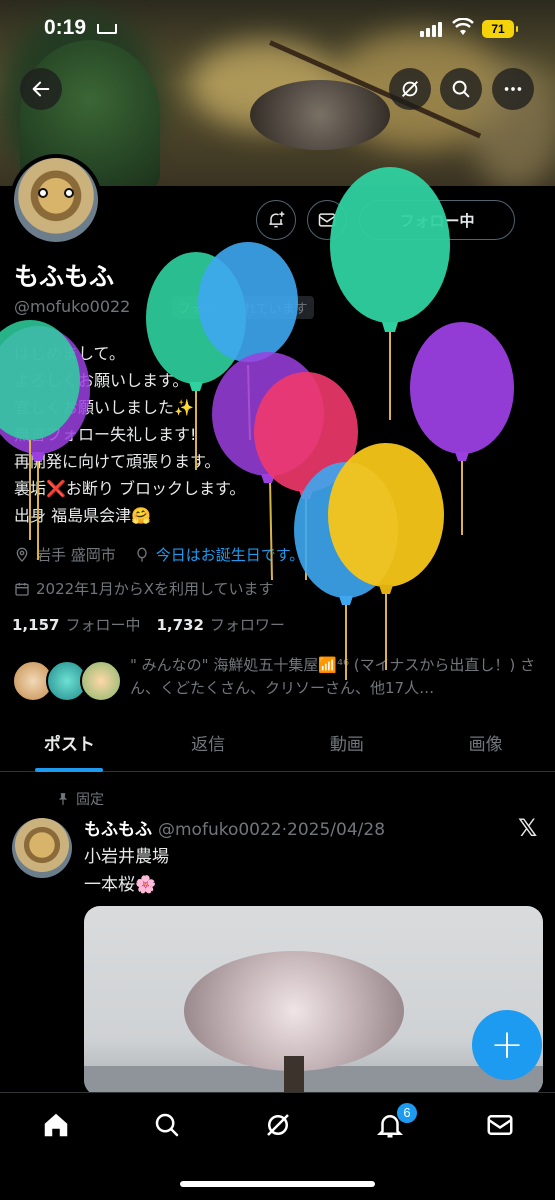 This screenshot has width=555, height=1200. I want to click on follows-you-badge: フォローされています, so click(243, 307).